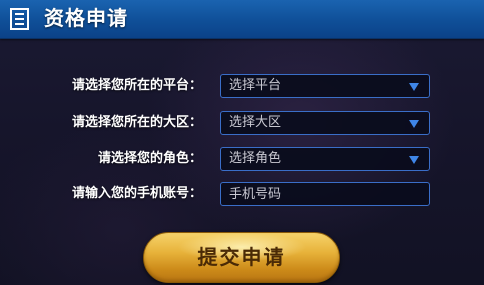 The image size is (484, 285). Describe the element at coordinates (86, 18) in the screenshot. I see `page-title: 资格申请` at that location.